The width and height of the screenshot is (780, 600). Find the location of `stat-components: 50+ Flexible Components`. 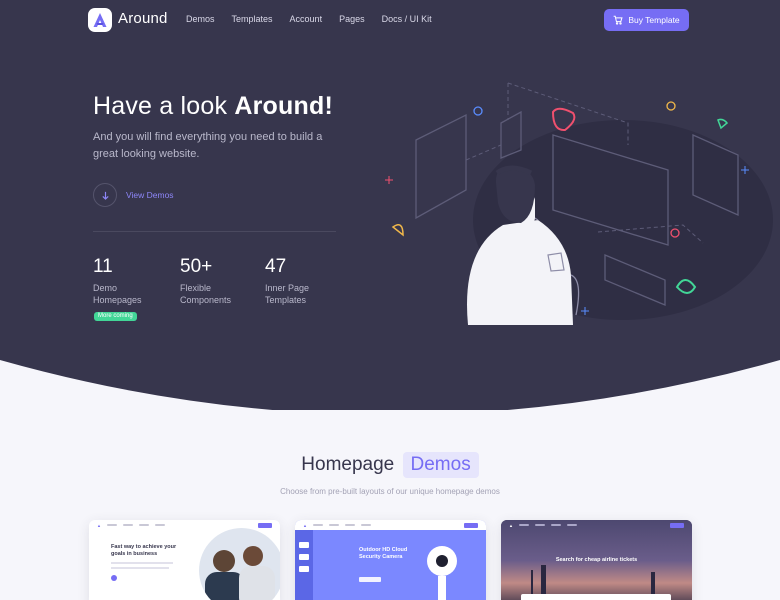

stat-components: 50+ Flexible Components is located at coordinates (215, 281).